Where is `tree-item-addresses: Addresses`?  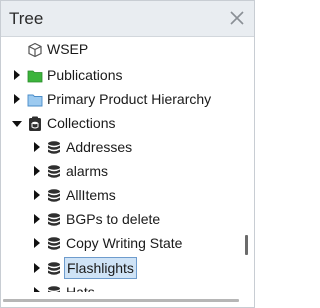
tree-item-addresses: Addresses is located at coordinates (121, 147).